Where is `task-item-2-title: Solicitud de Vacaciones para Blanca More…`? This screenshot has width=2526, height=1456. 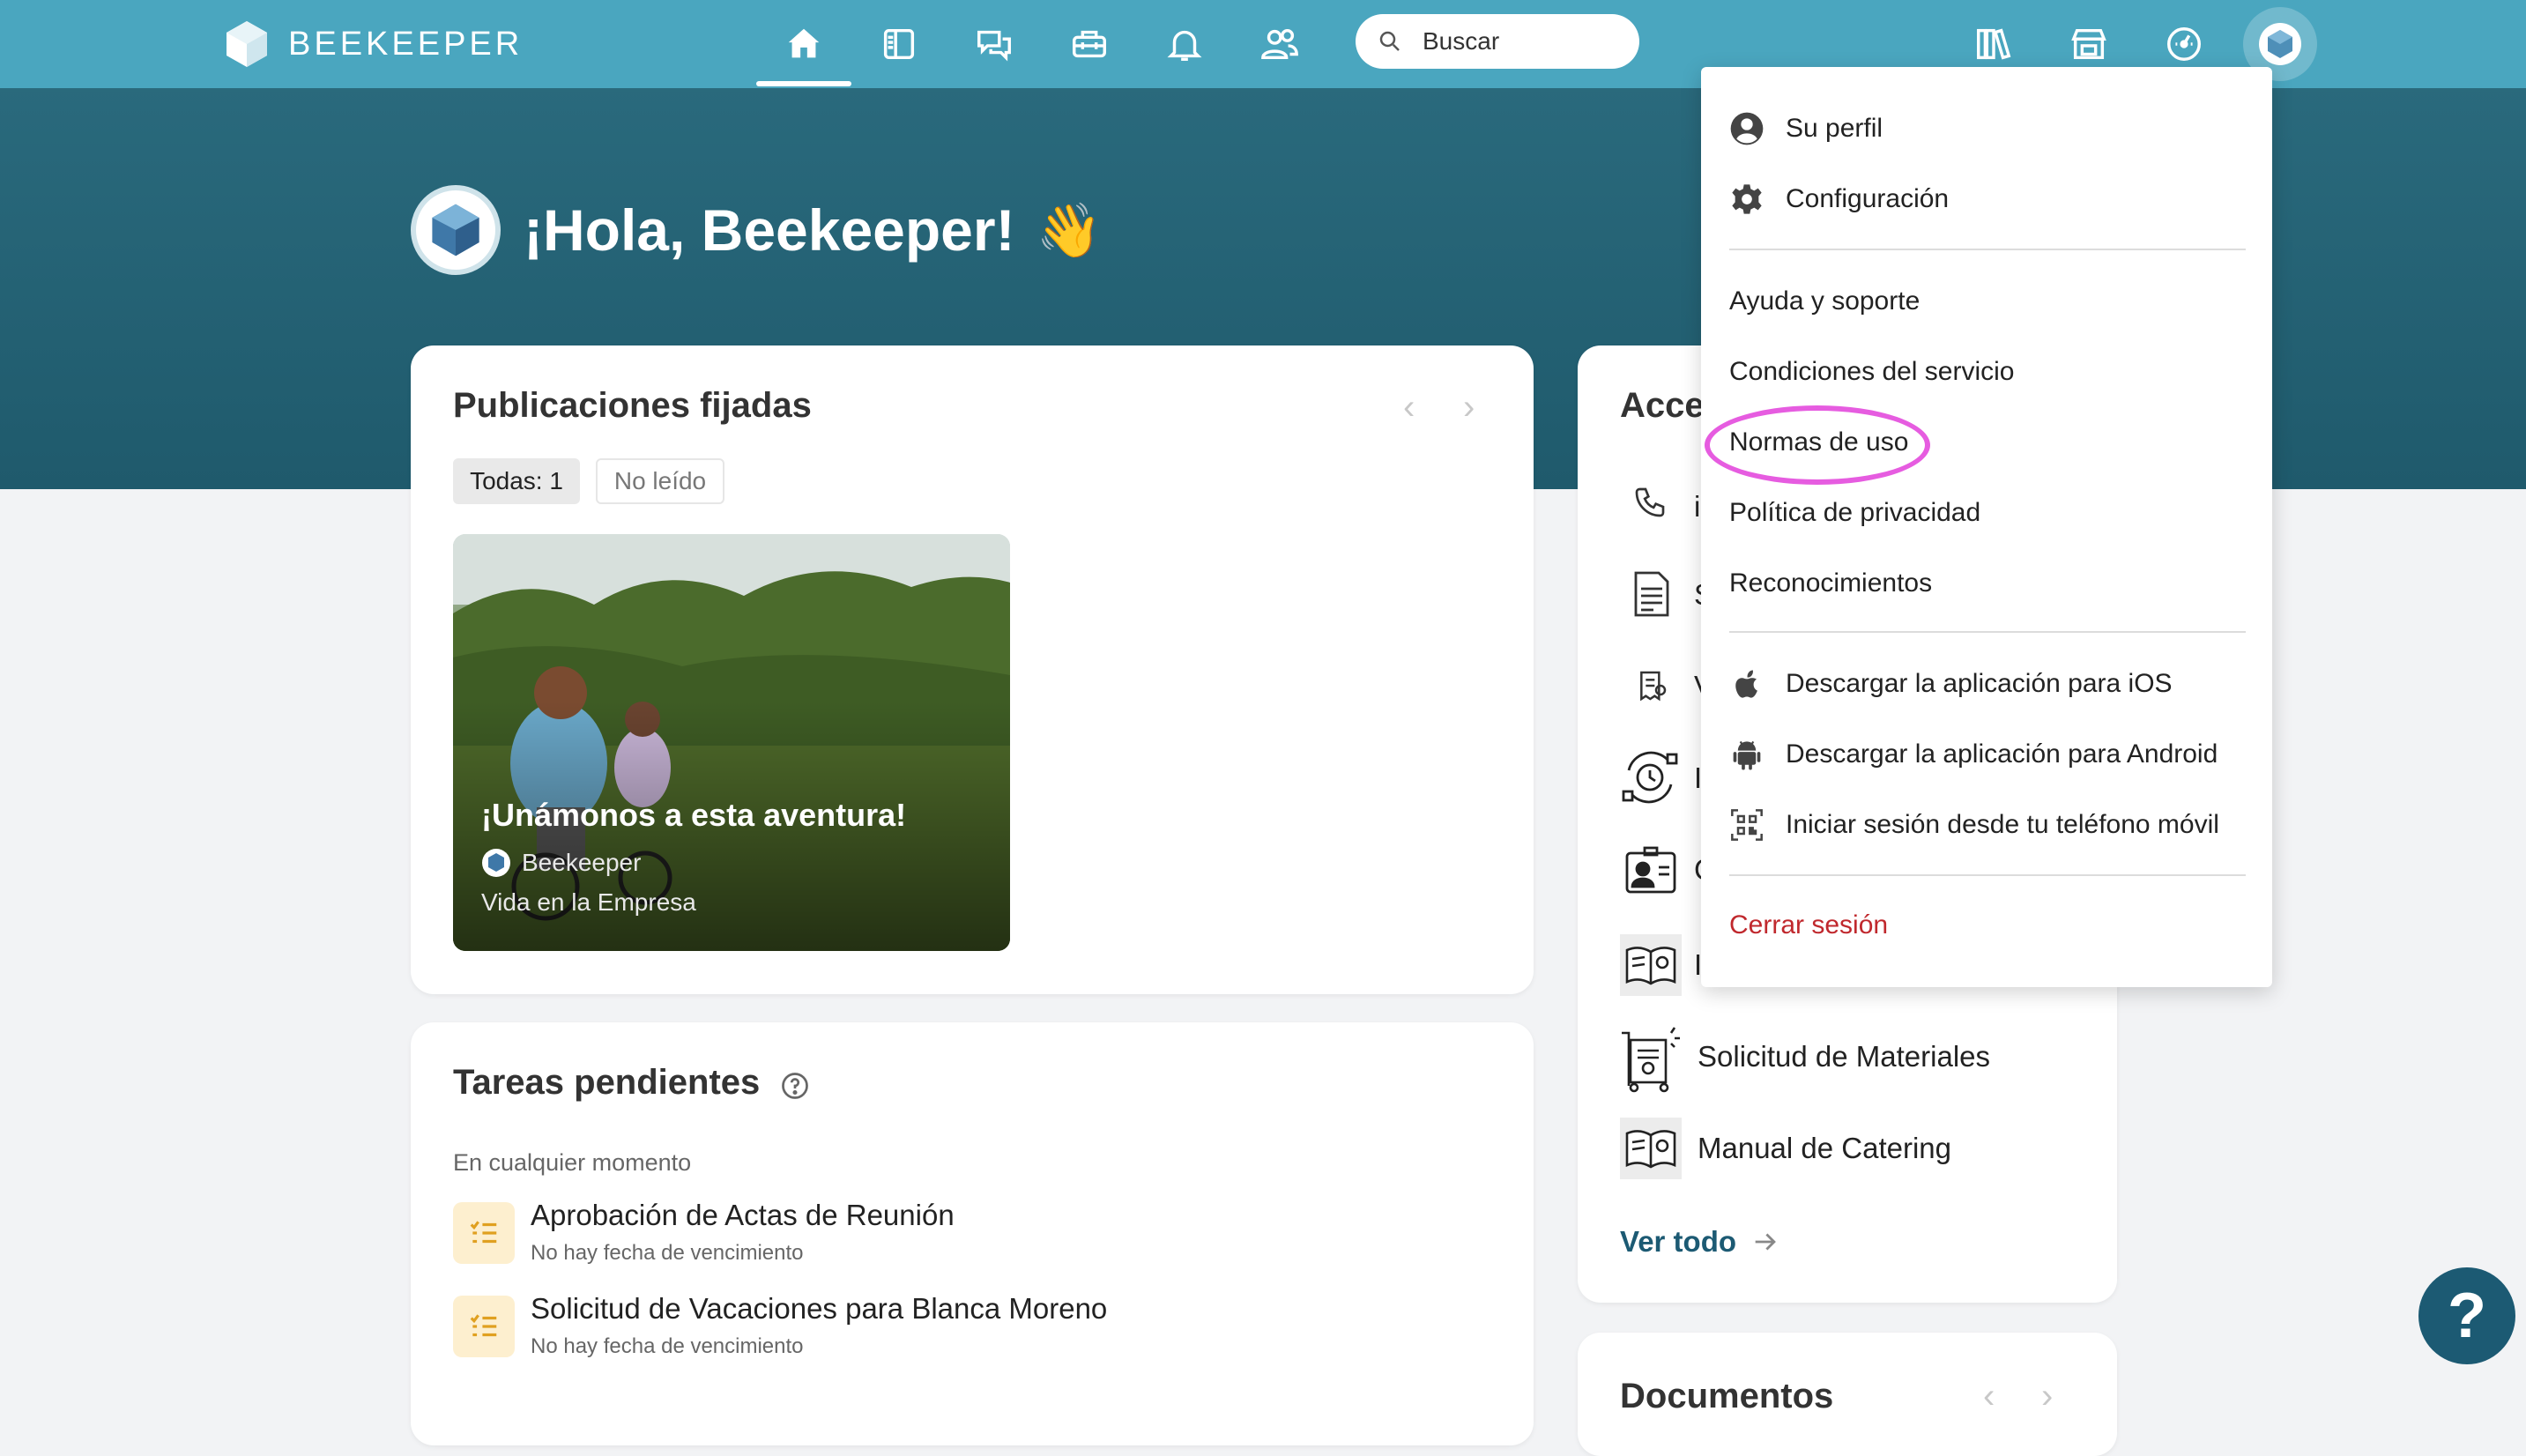
task-item-2-title: Solicitud de Vacaciones para Blanca More… is located at coordinates (819, 1309).